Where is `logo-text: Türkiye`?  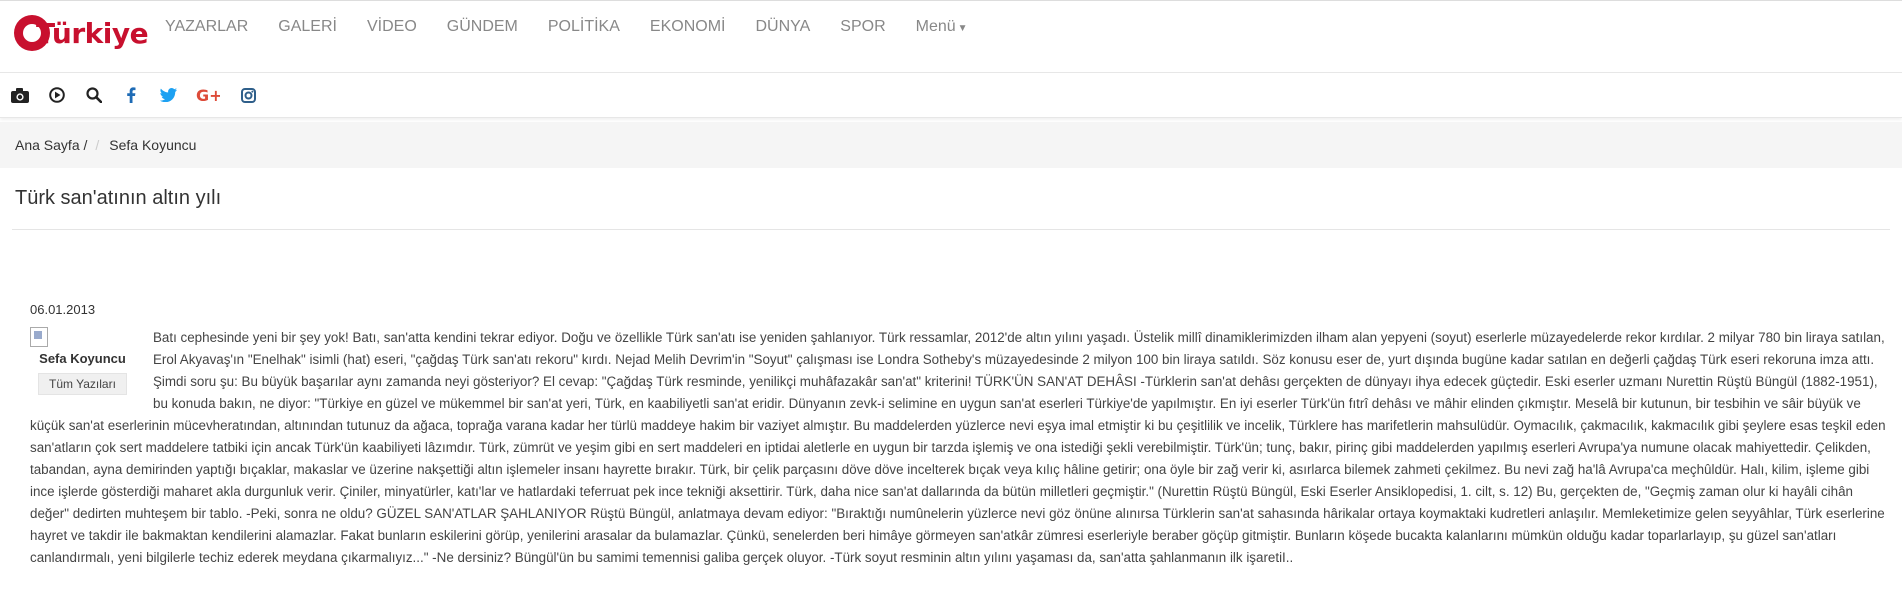
logo-text: Türkiye is located at coordinates (92, 33).